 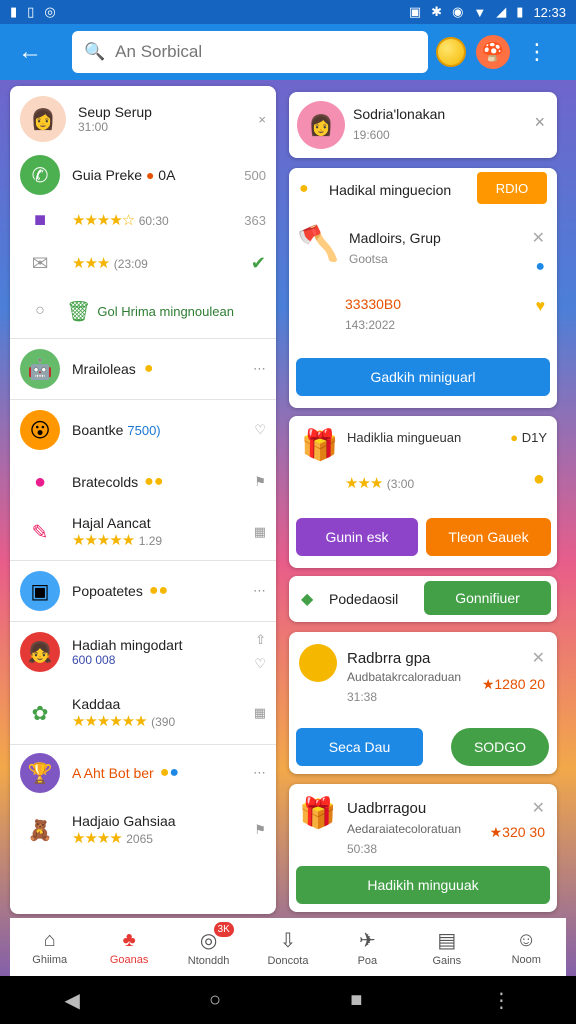 I want to click on download-icon: ●, so click(x=304, y=188).